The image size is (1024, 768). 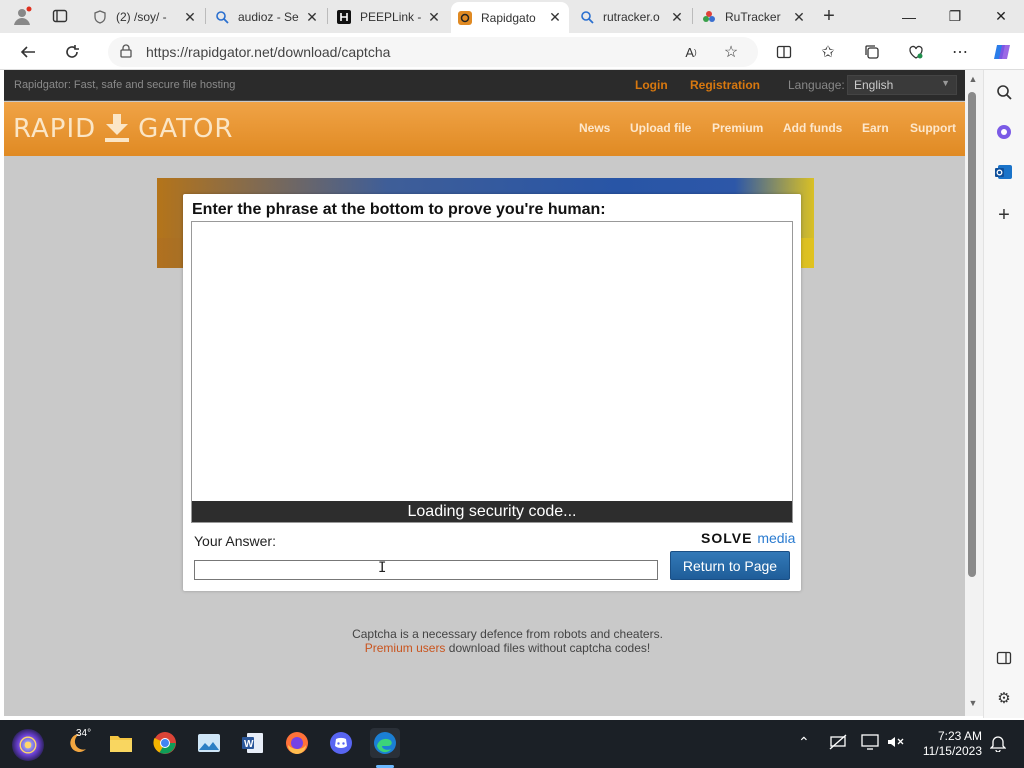 What do you see at coordinates (731, 52) in the screenshot?
I see `favorite-star-icon: ☆` at bounding box center [731, 52].